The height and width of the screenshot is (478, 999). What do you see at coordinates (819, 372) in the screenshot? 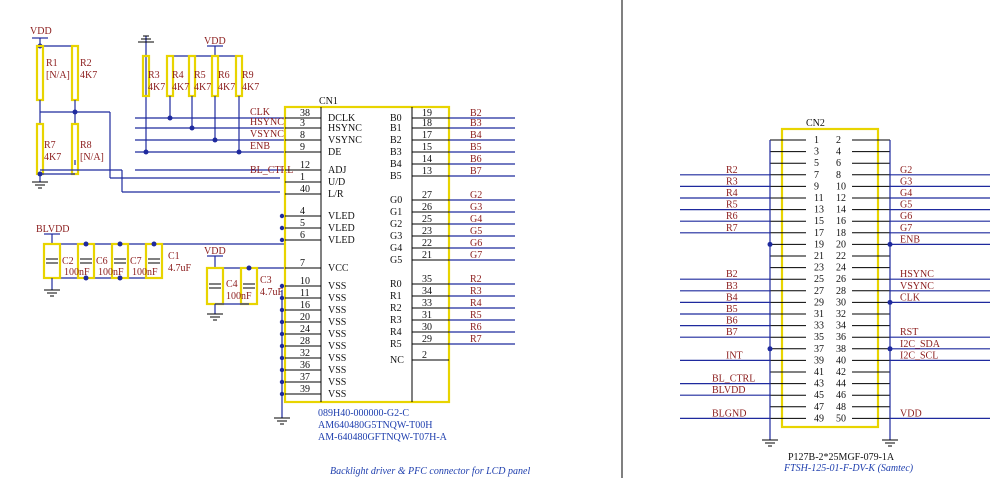
I see `cn2-pin-num-odd: 41` at bounding box center [819, 372].